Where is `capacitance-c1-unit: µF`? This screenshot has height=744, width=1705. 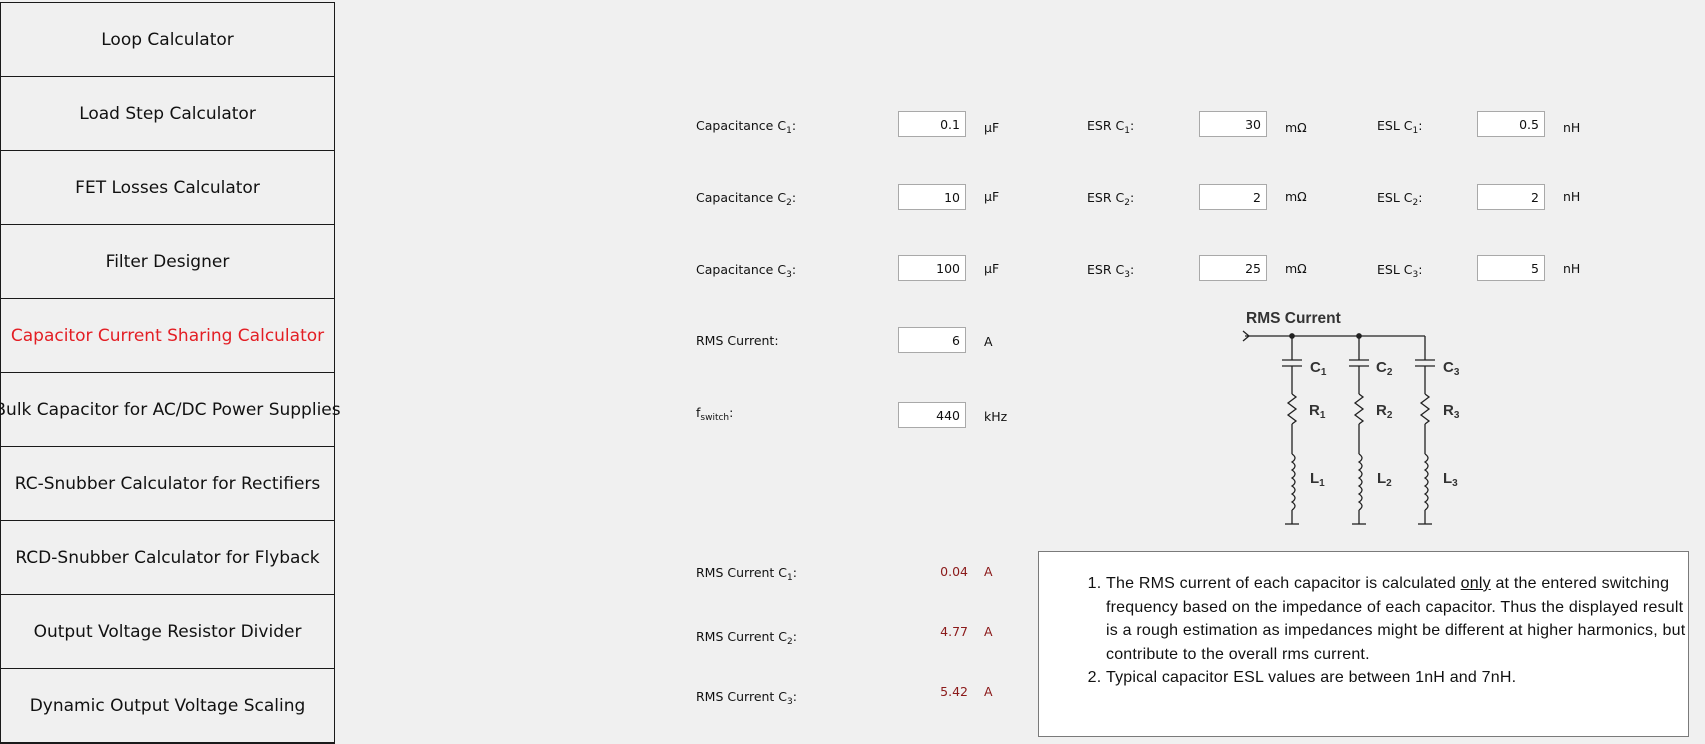
capacitance-c1-unit: µF is located at coordinates (992, 127).